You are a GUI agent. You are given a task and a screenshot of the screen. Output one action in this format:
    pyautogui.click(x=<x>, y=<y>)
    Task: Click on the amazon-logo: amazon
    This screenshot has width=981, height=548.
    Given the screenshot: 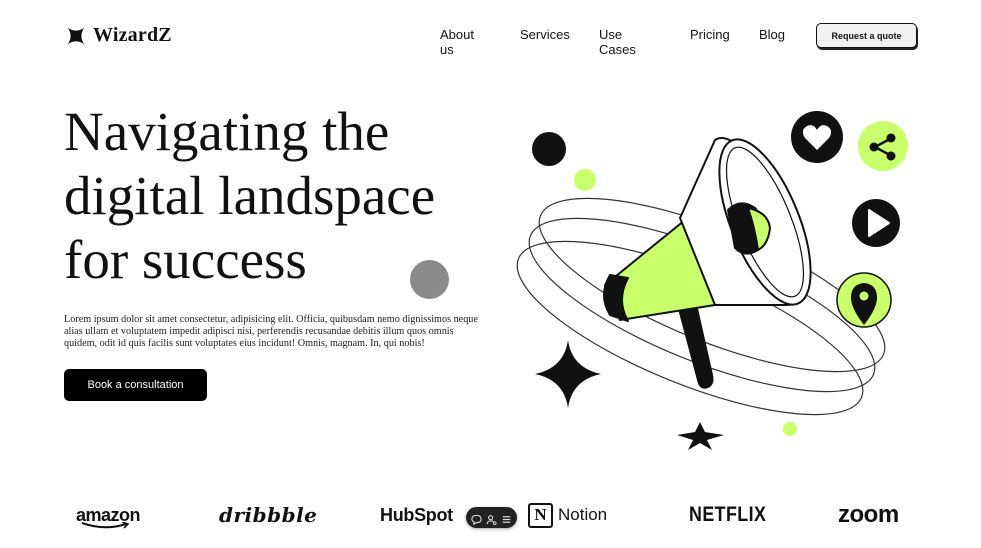 What is the action you would take?
    pyautogui.click(x=108, y=515)
    